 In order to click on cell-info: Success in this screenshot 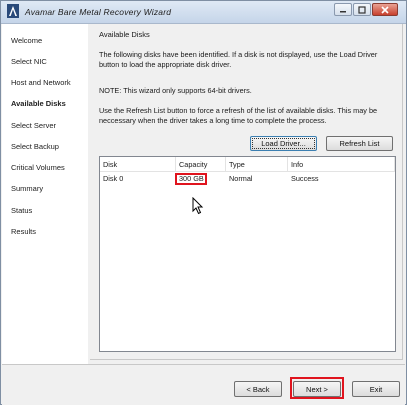, I will do `click(305, 178)`.